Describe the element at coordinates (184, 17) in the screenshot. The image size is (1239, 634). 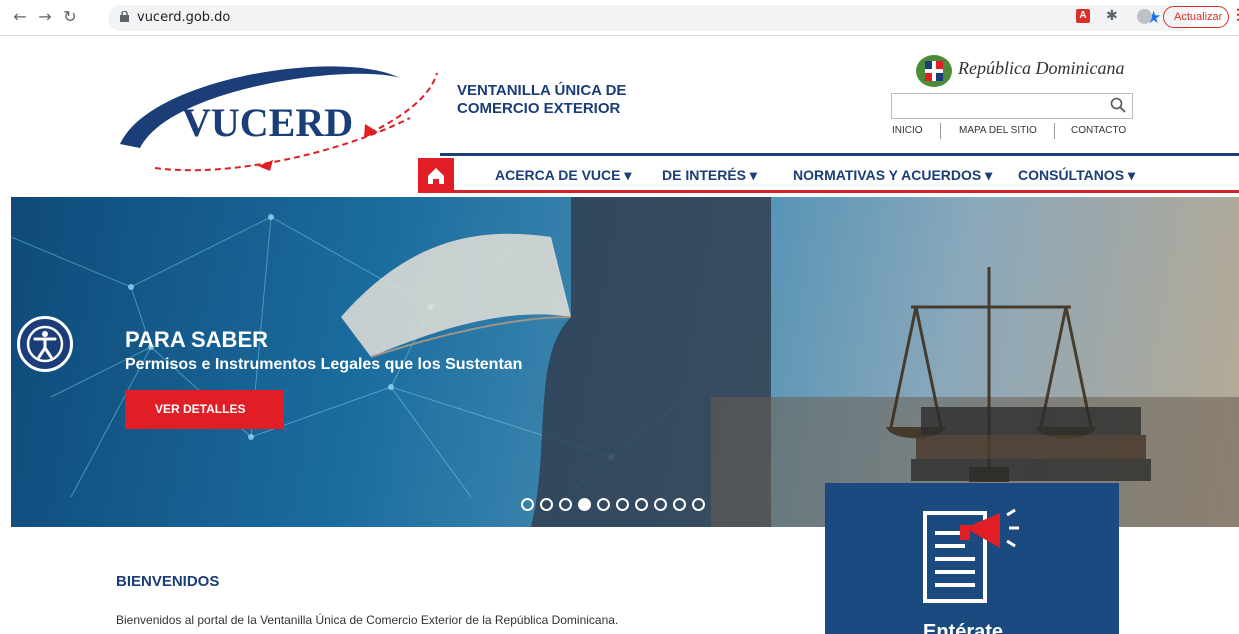
I see `url-text: vucerd.gob.do` at that location.